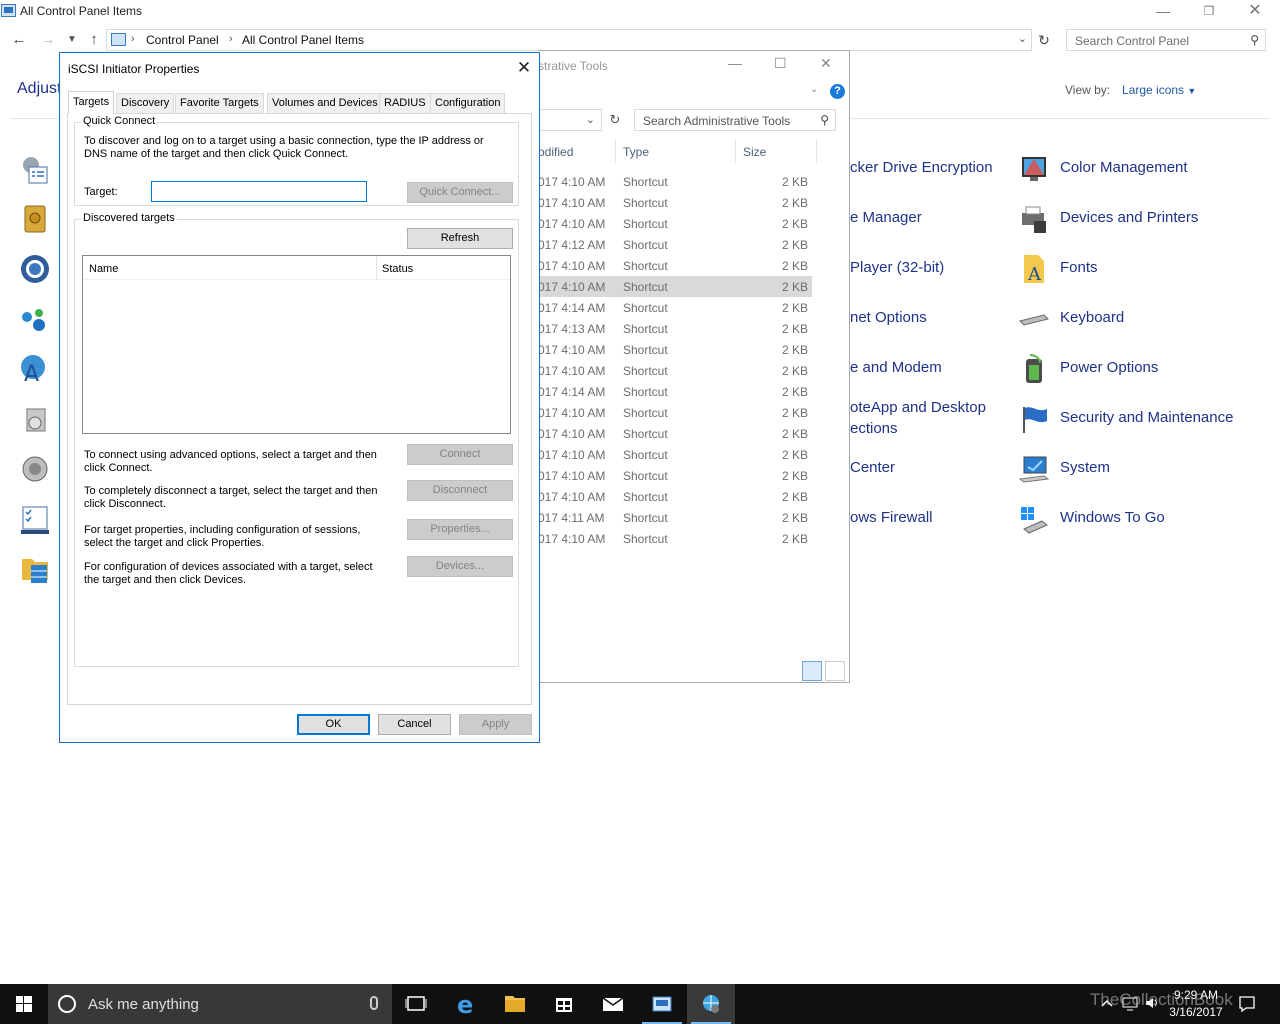 Image resolution: width=1280 pixels, height=1024 pixels. I want to click on microphone-icon, so click(374, 1003).